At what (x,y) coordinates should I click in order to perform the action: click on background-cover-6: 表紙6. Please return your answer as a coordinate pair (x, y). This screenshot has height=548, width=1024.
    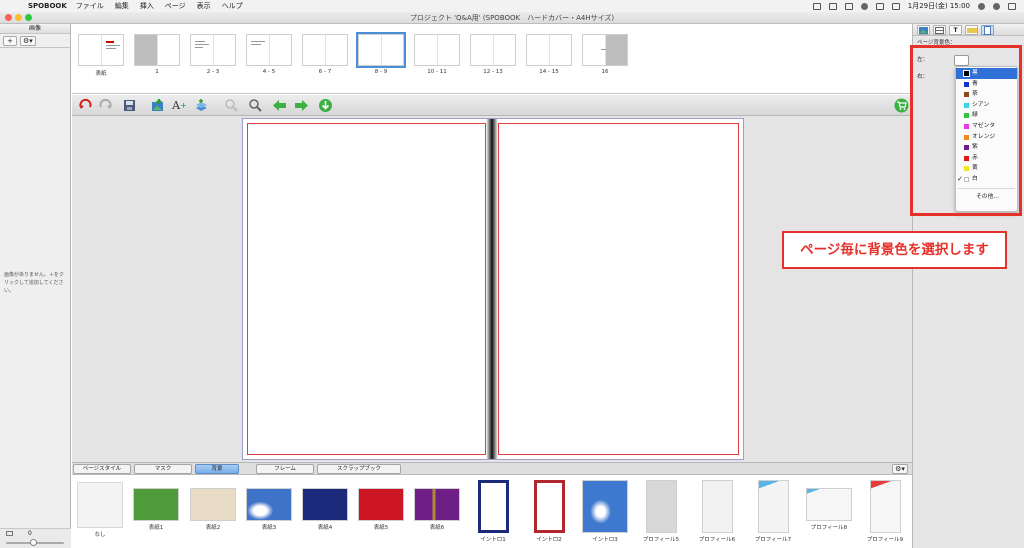
    Looking at the image, I should click on (437, 509).